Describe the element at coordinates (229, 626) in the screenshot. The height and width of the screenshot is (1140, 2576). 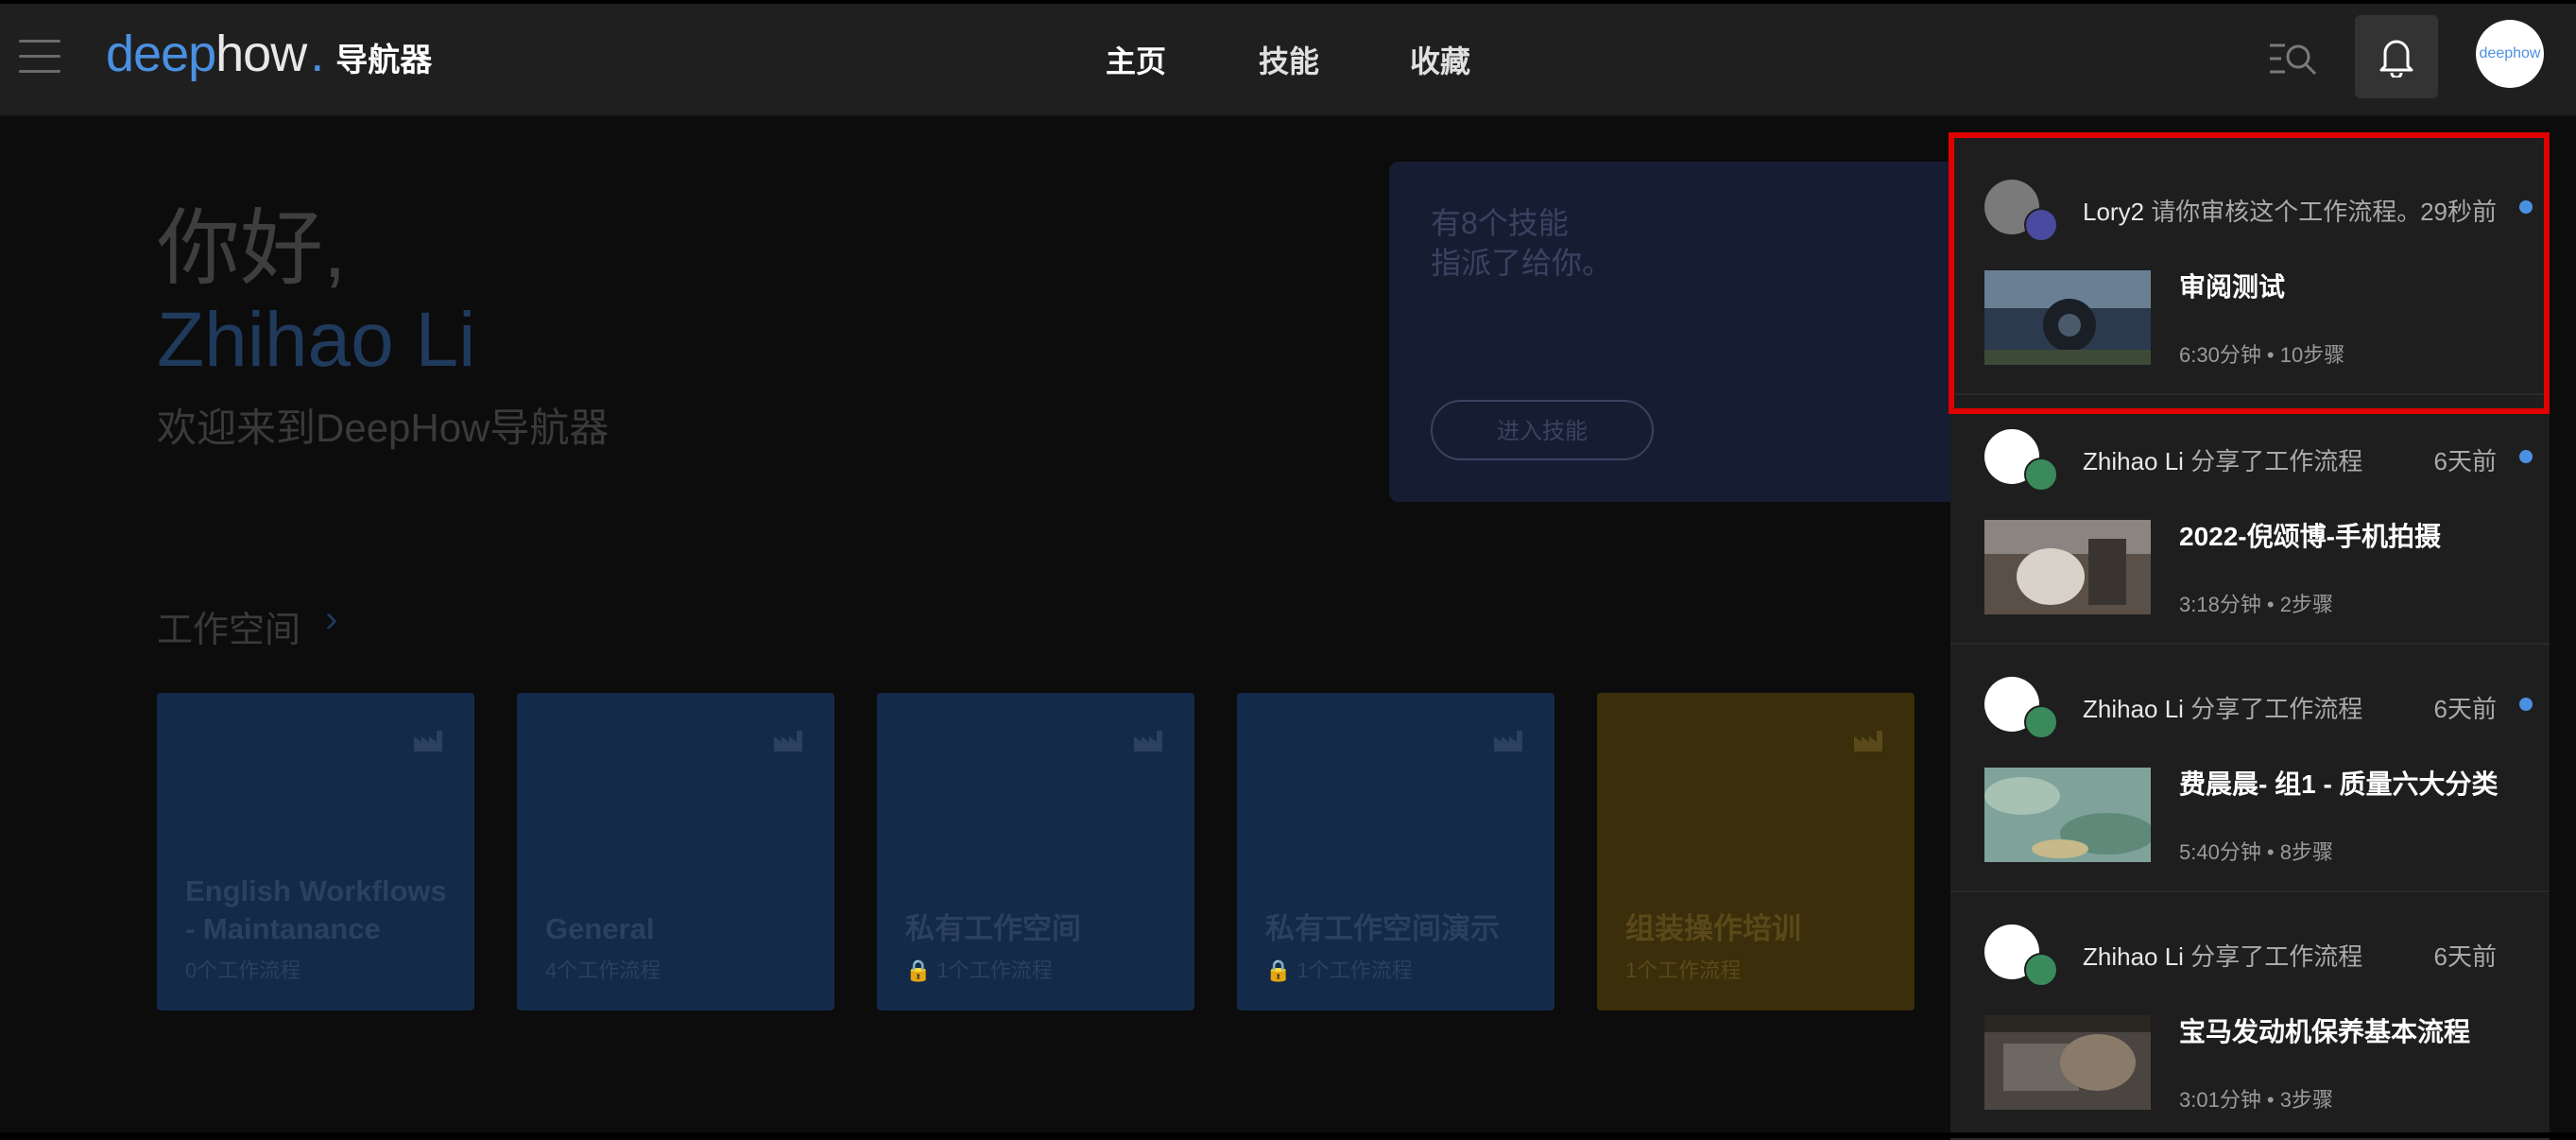
I see `workspaces-title: 工作空间` at that location.